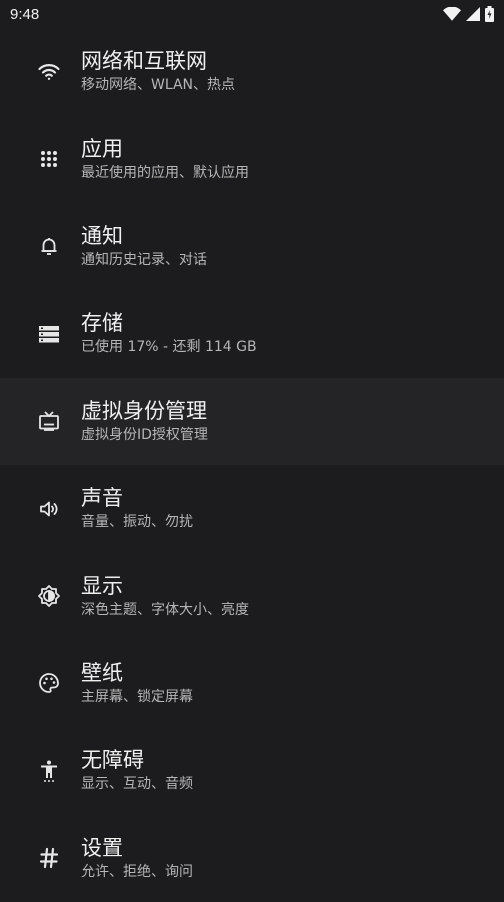 The width and height of the screenshot is (504, 902). Describe the element at coordinates (165, 172) in the screenshot. I see `item-subtitle: 最近使用的应用、默认应用` at that location.